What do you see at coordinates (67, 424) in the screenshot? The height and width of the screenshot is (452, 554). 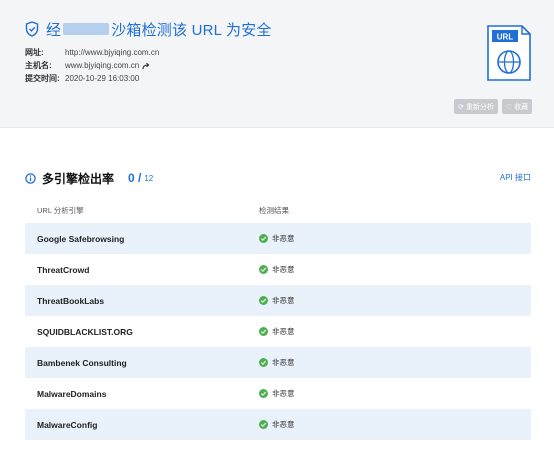 I see `engine-name: MalwareConfig` at bounding box center [67, 424].